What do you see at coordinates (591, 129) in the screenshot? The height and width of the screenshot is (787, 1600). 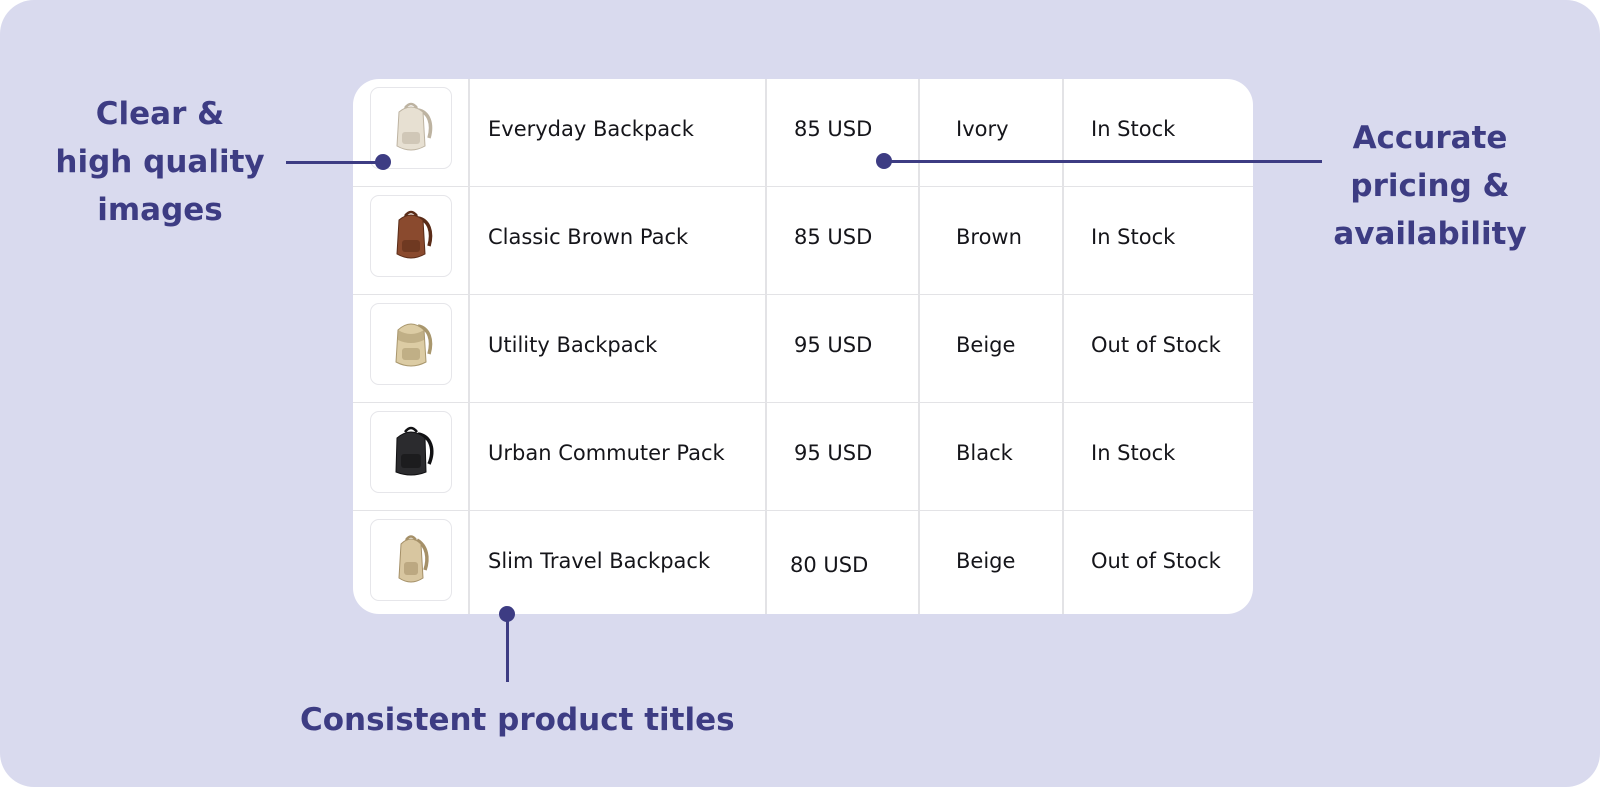 I see `product-title: Everyday Backpack` at bounding box center [591, 129].